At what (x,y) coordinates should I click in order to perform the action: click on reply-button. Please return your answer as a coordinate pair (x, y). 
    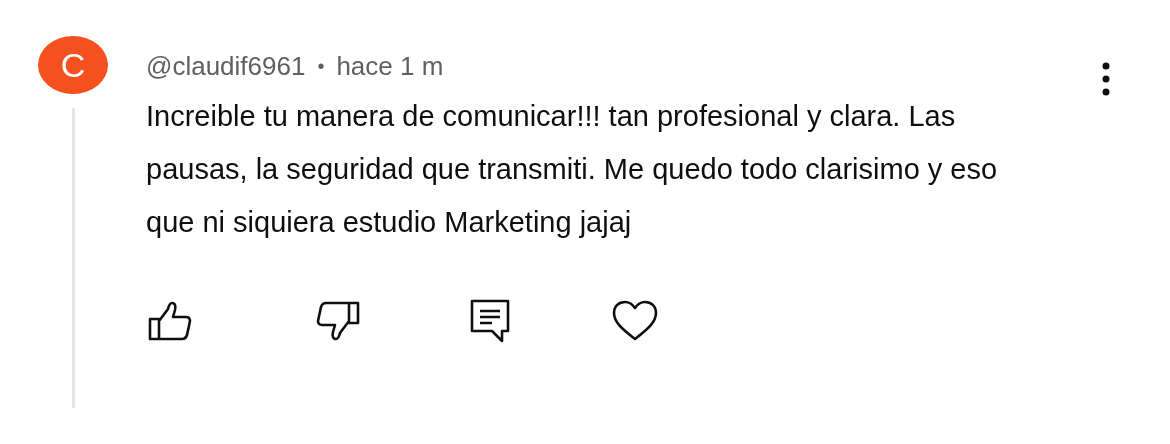
    Looking at the image, I should click on (490, 321).